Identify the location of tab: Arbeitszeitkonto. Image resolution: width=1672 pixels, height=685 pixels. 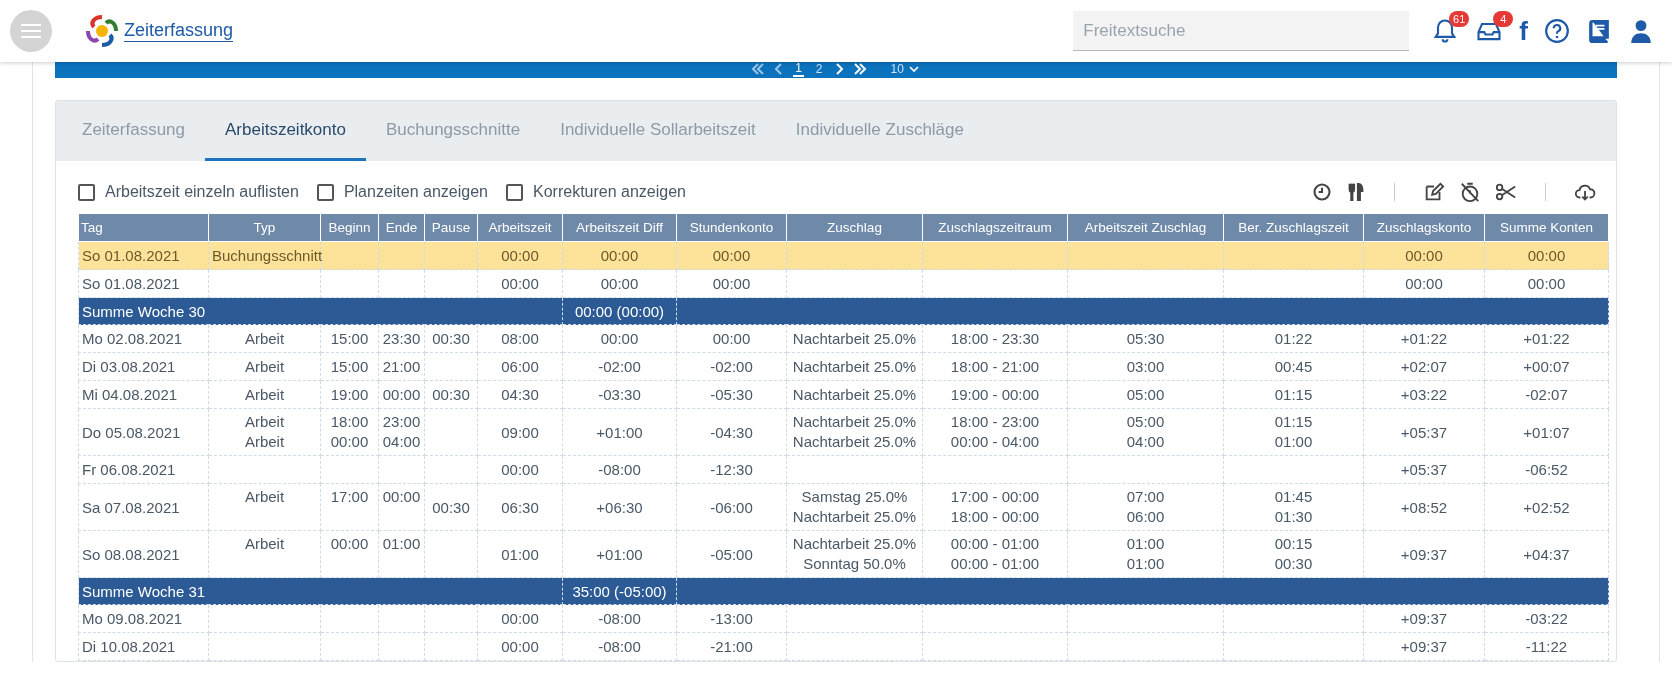
(285, 131).